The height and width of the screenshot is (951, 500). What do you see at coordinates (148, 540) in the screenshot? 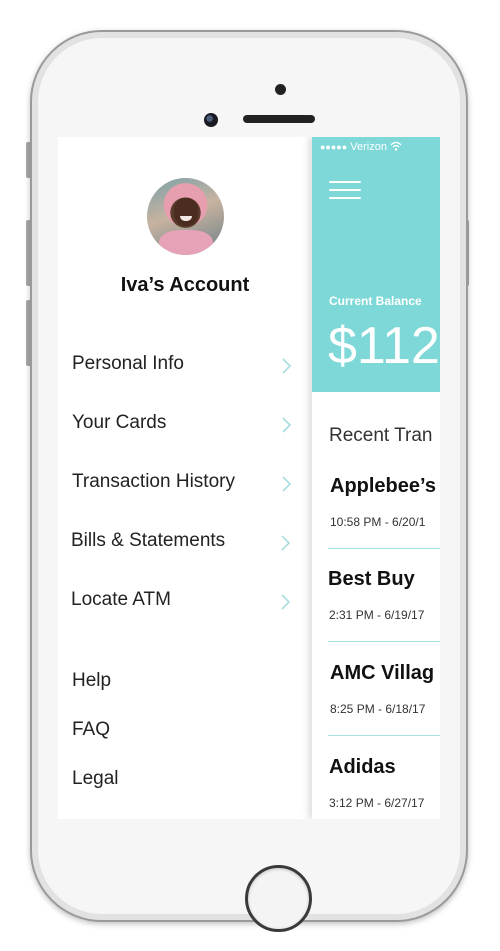
I see `menu-item-label: Bills & Statements` at bounding box center [148, 540].